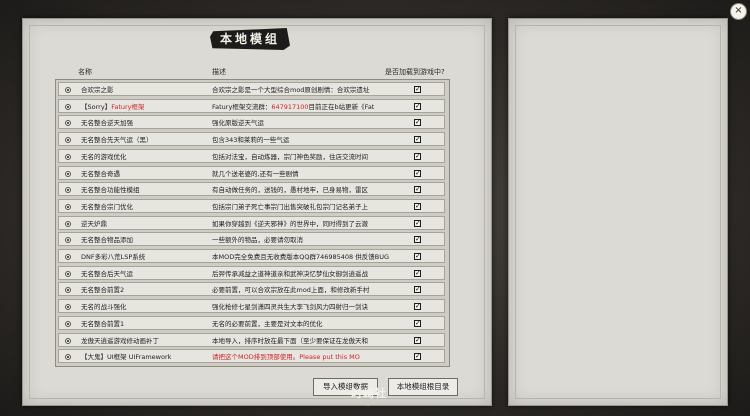 Image resolution: width=750 pixels, height=416 pixels. I want to click on mod-row: 无名的战斗强化 强化枪修七星剑潇四灵共生大李飞剑风力四射归一剑诀 ✓, so click(251, 306).